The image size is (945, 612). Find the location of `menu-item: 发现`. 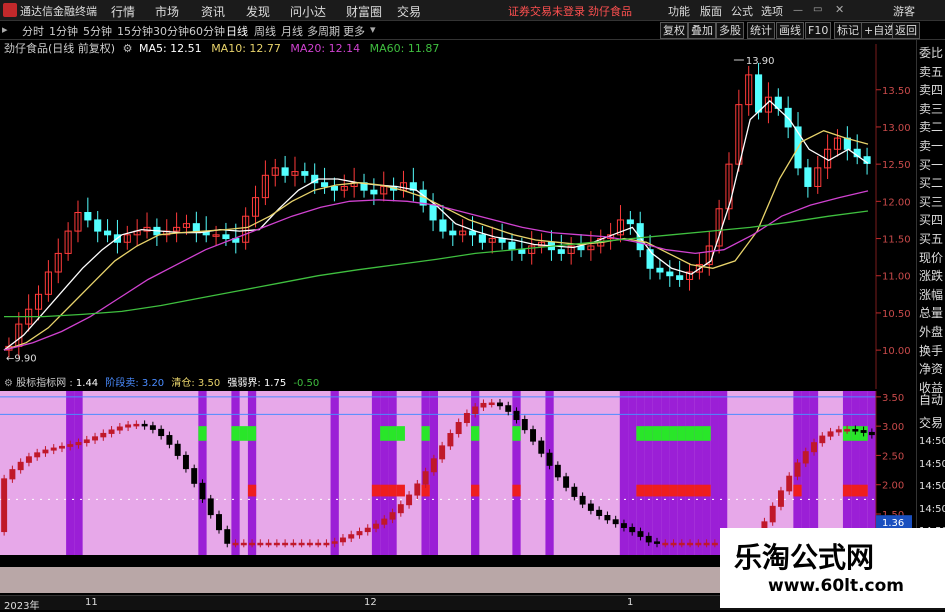

menu-item: 发现 is located at coordinates (258, 11).